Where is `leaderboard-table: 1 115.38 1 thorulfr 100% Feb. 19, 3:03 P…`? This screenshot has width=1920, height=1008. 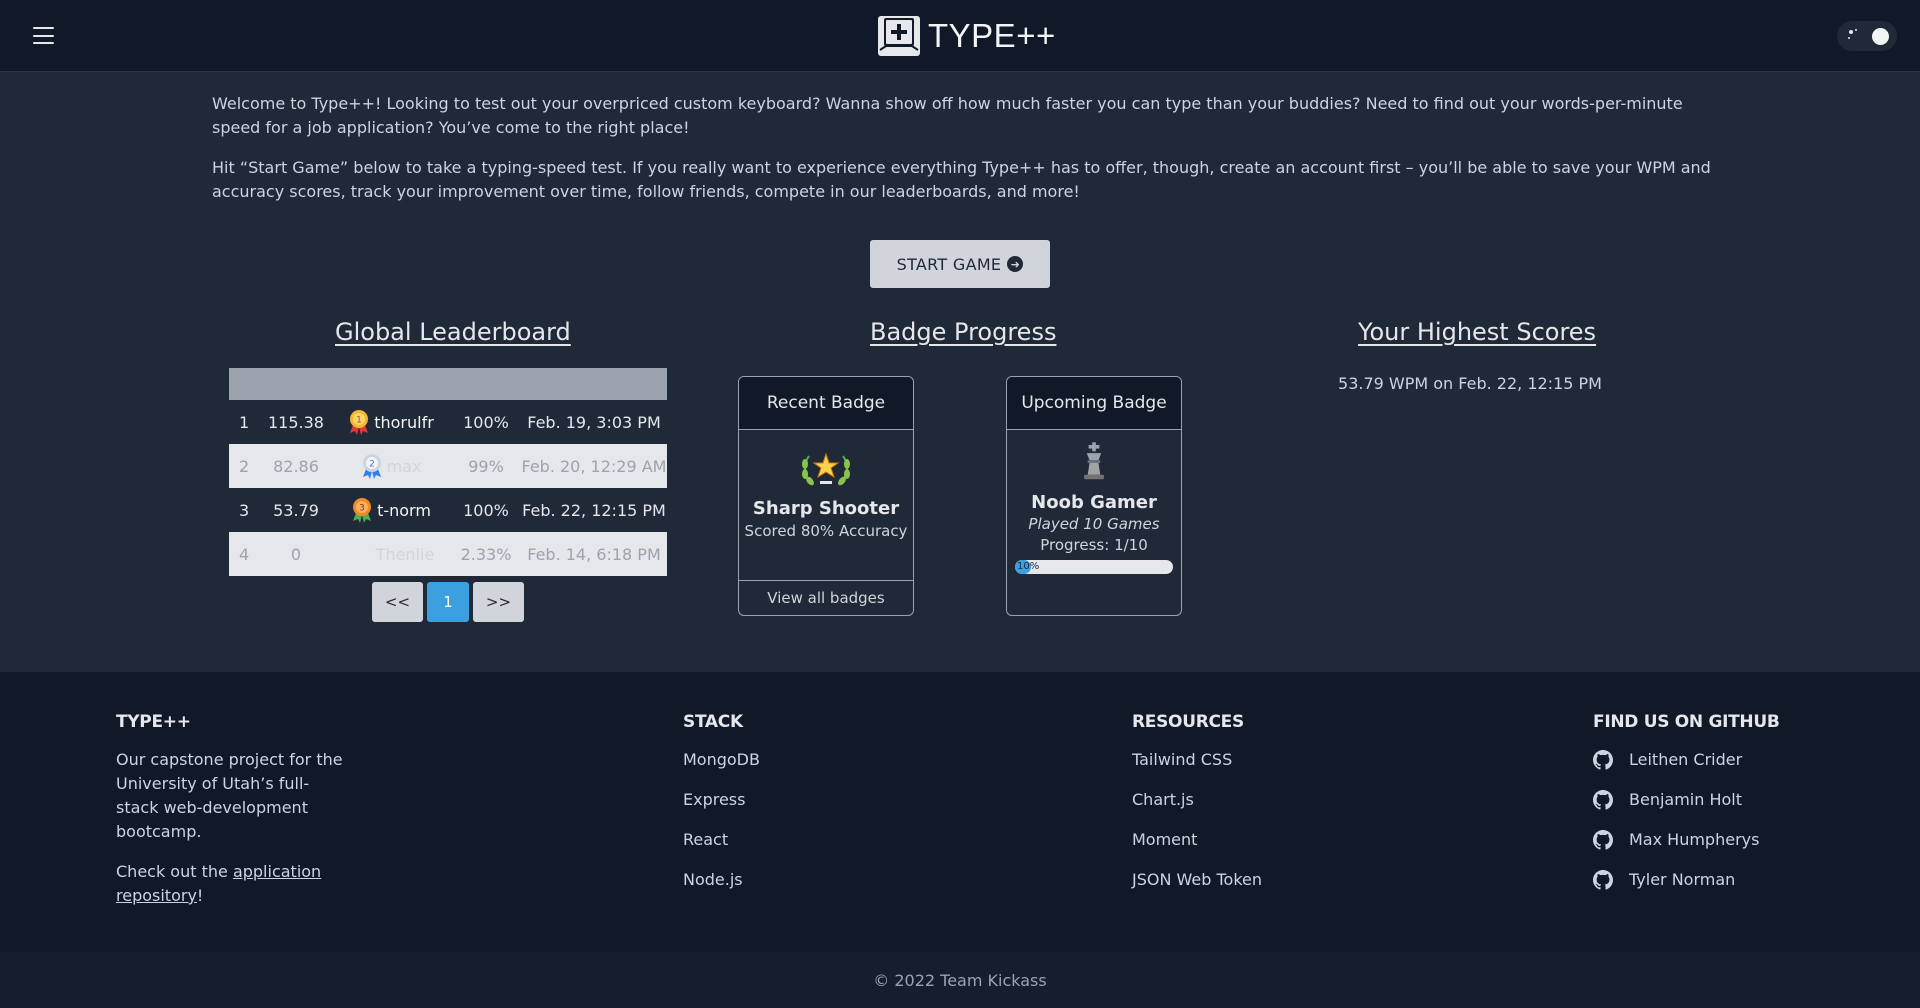
leaderboard-table: 1 115.38 1 thorulfr 100% Feb. 19, 3:03 P… is located at coordinates (448, 472).